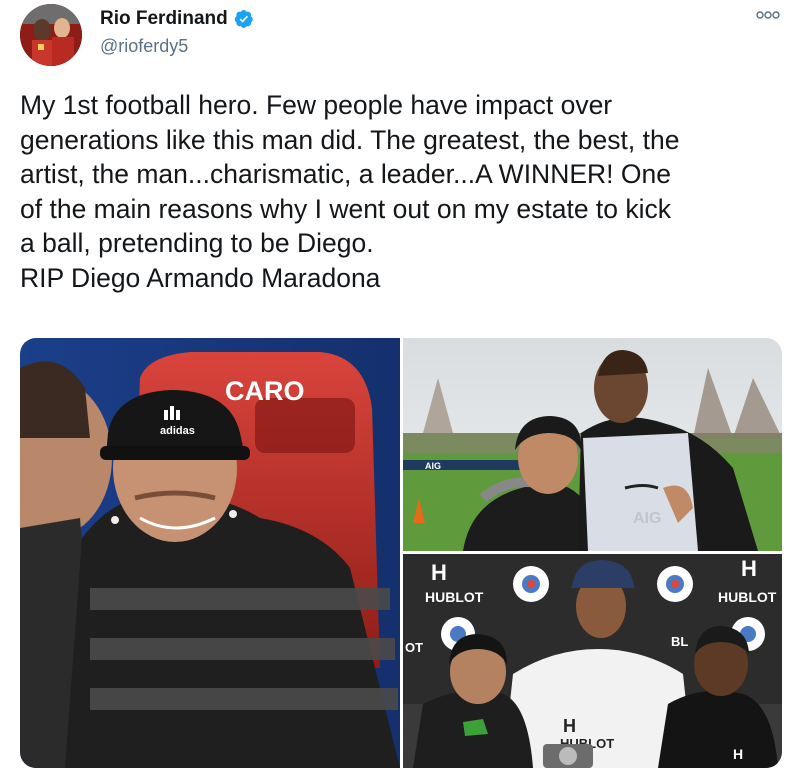  I want to click on pitch-board-text: AIG, so click(433, 466).